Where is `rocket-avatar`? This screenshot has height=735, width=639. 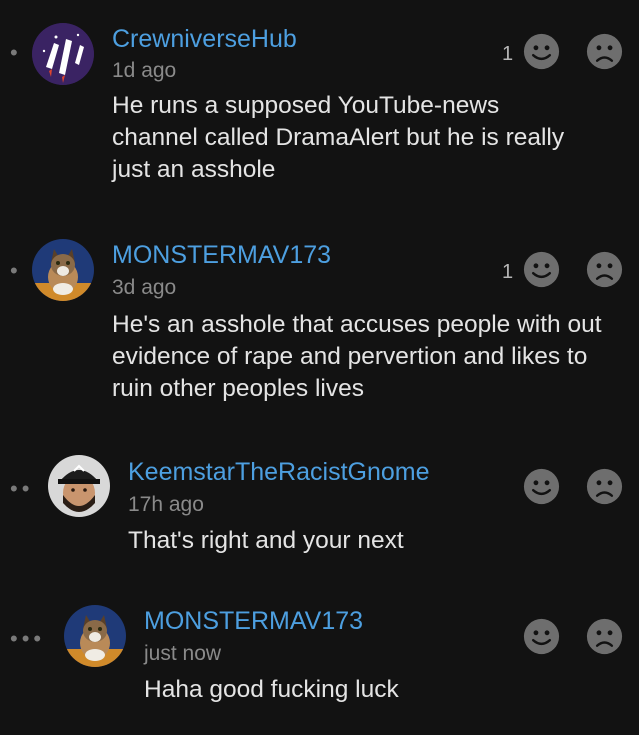
rocket-avatar is located at coordinates (63, 54).